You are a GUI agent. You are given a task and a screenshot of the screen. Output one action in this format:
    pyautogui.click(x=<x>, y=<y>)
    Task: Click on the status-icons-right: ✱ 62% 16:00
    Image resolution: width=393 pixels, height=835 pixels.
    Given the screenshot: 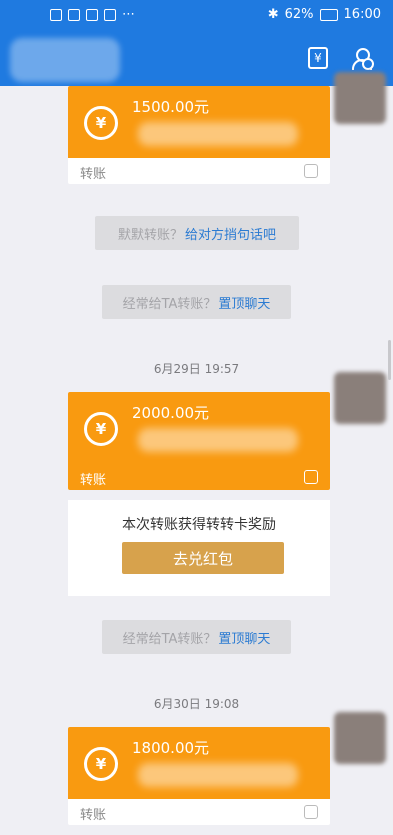 What is the action you would take?
    pyautogui.click(x=324, y=14)
    